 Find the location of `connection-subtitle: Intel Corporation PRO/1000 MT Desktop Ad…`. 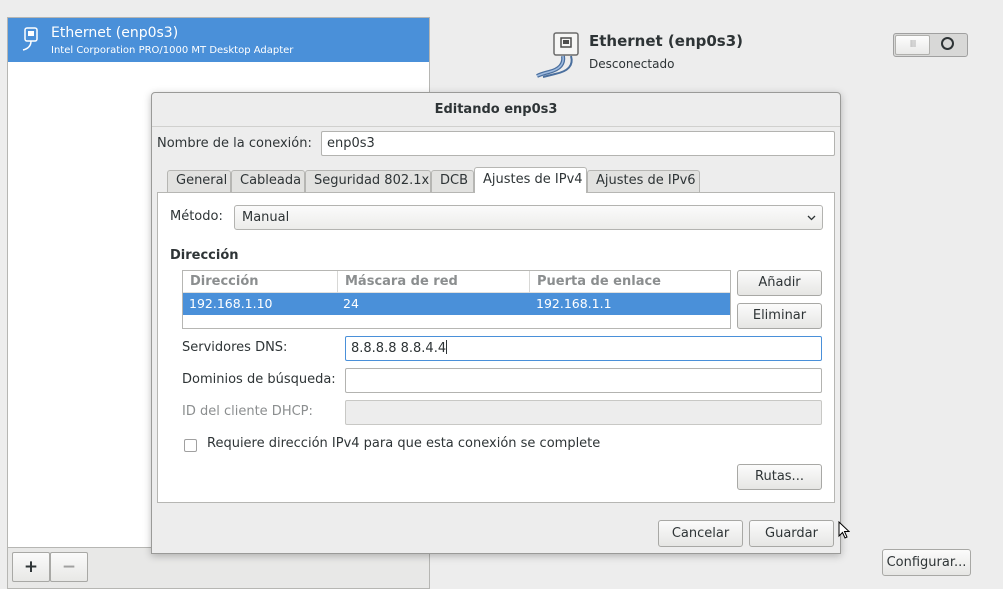

connection-subtitle: Intel Corporation PRO/1000 MT Desktop Ad… is located at coordinates (172, 50).